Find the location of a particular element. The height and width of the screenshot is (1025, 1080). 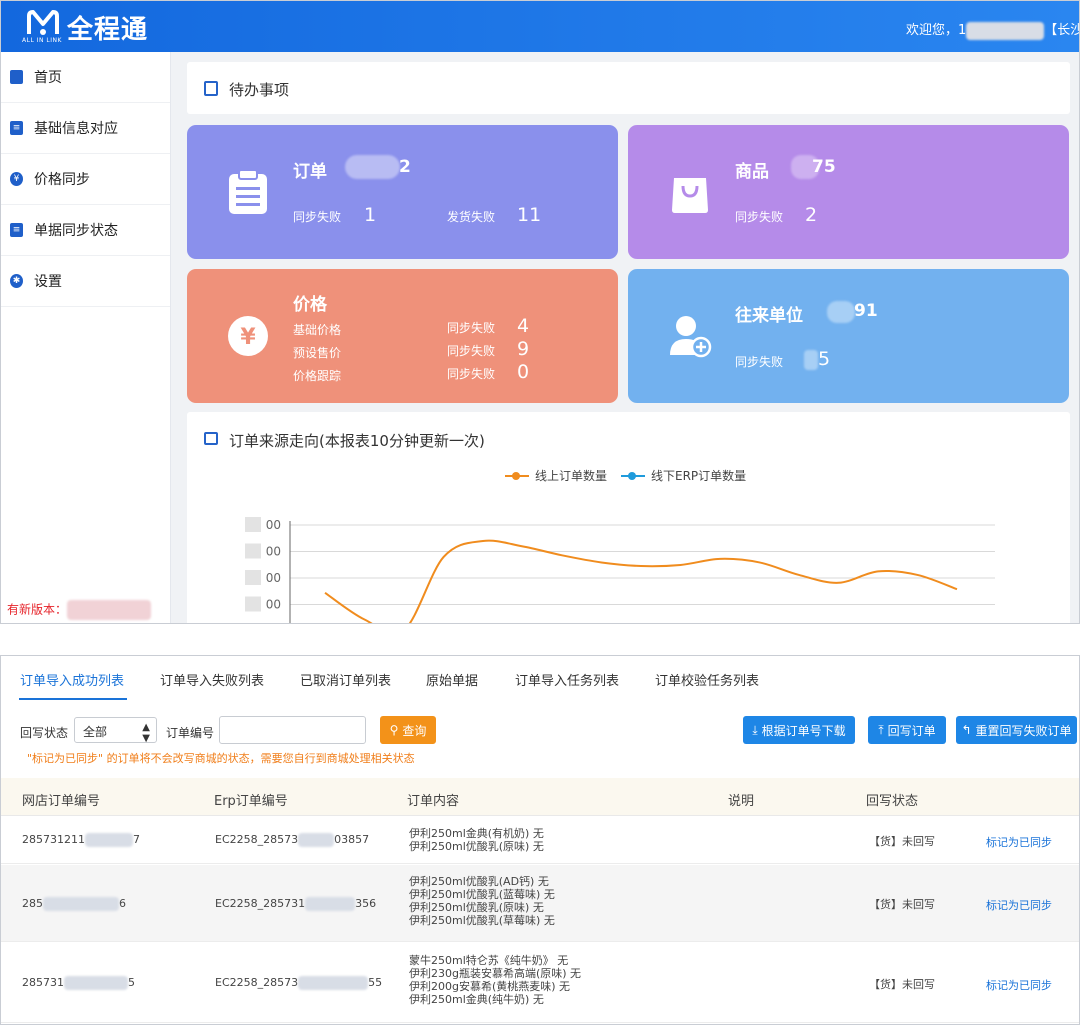

search-button-label: 查询 is located at coordinates (414, 730).